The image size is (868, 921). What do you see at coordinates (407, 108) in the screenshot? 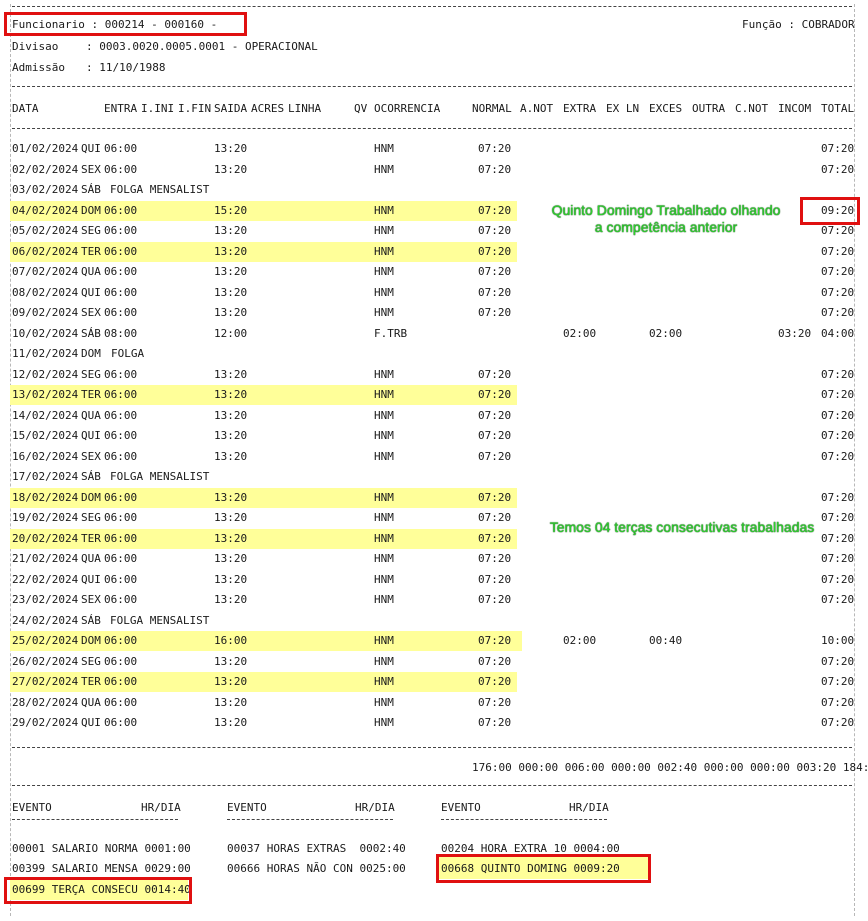
I see `col-ocorrencia: OCORRENCIA` at bounding box center [407, 108].